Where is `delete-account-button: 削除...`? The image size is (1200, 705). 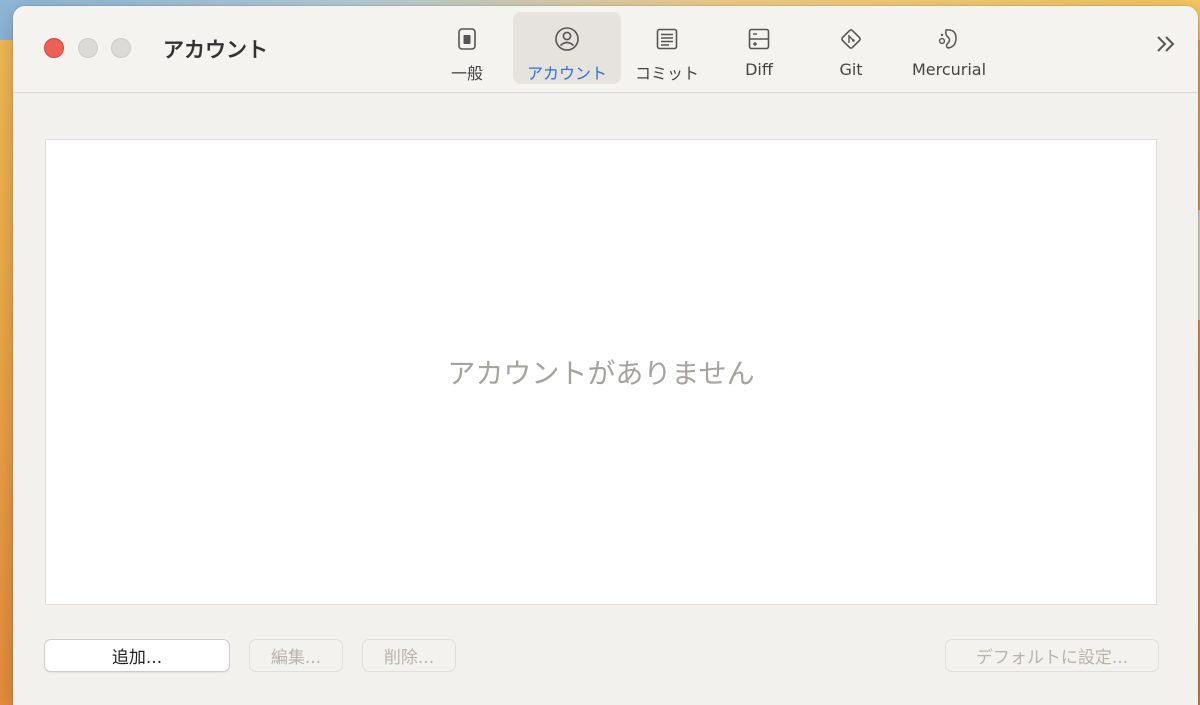
delete-account-button: 削除... is located at coordinates (409, 655).